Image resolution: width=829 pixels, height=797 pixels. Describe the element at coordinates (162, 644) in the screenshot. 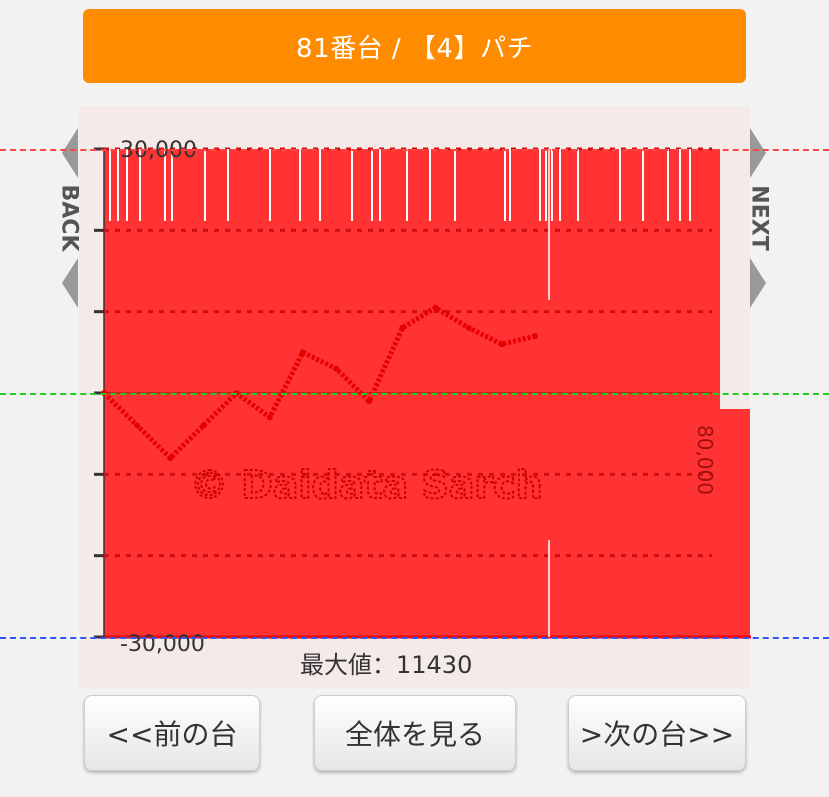

I see `y-tick-label: -30,000` at that location.